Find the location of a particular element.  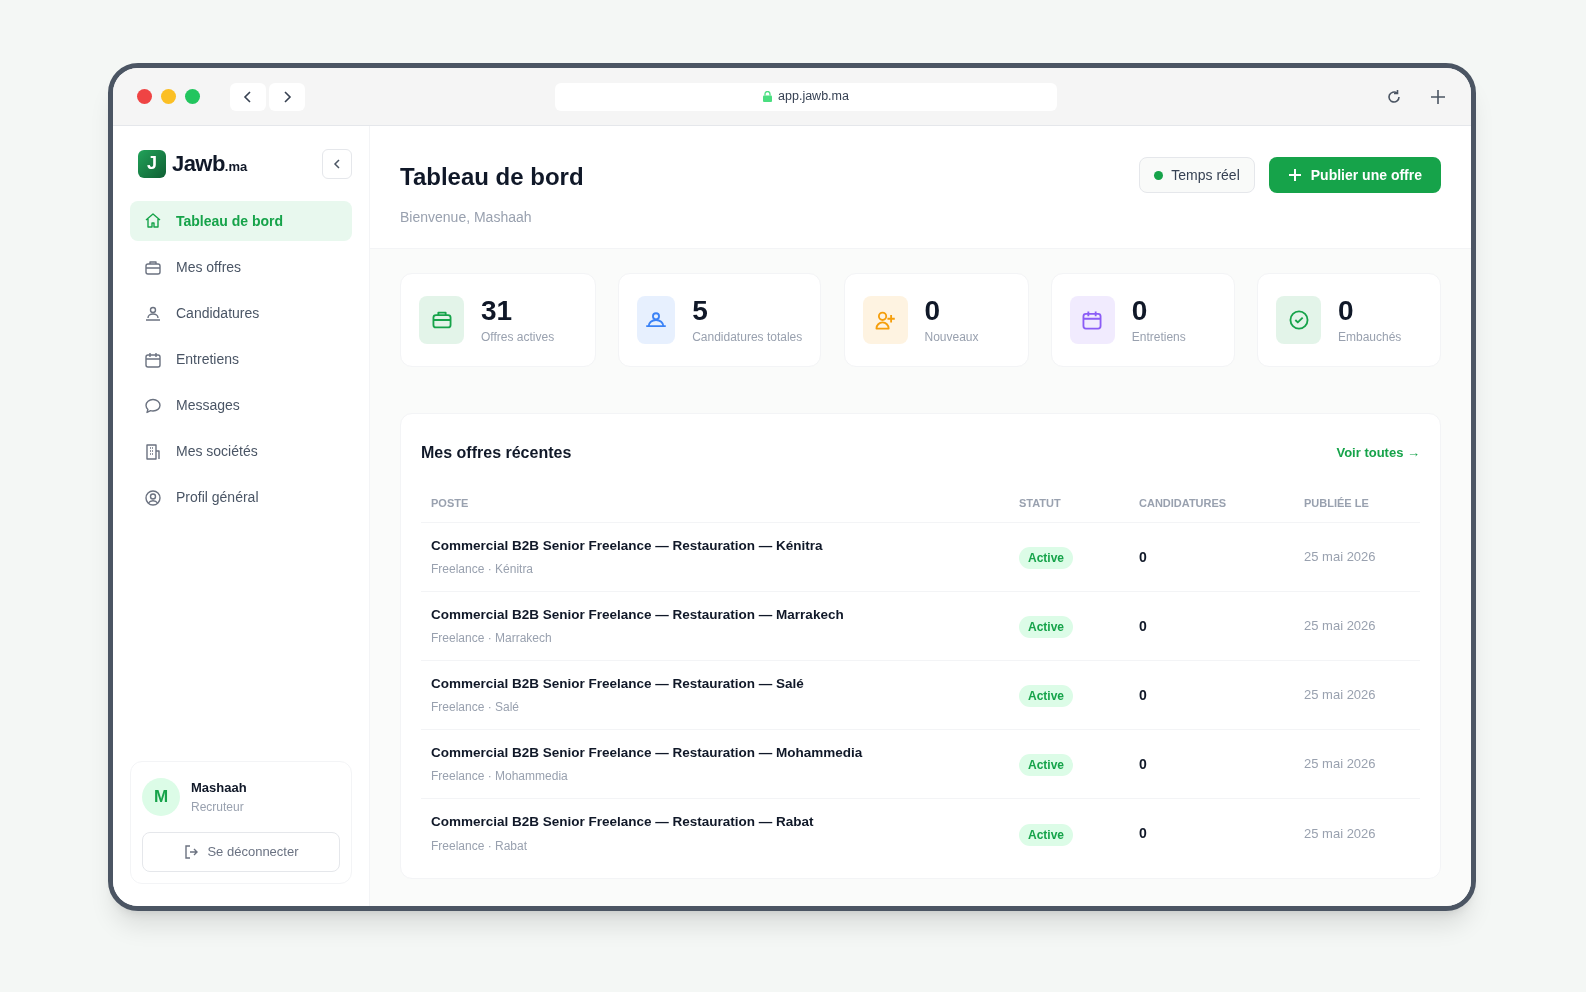

plus-icon is located at coordinates (1294, 175).